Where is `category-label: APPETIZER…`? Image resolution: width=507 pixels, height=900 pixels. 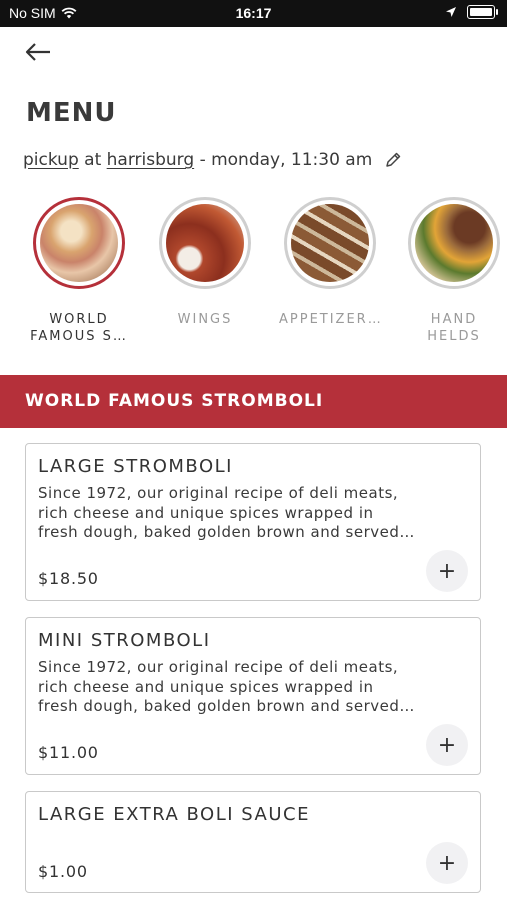 category-label: APPETIZER… is located at coordinates (331, 319).